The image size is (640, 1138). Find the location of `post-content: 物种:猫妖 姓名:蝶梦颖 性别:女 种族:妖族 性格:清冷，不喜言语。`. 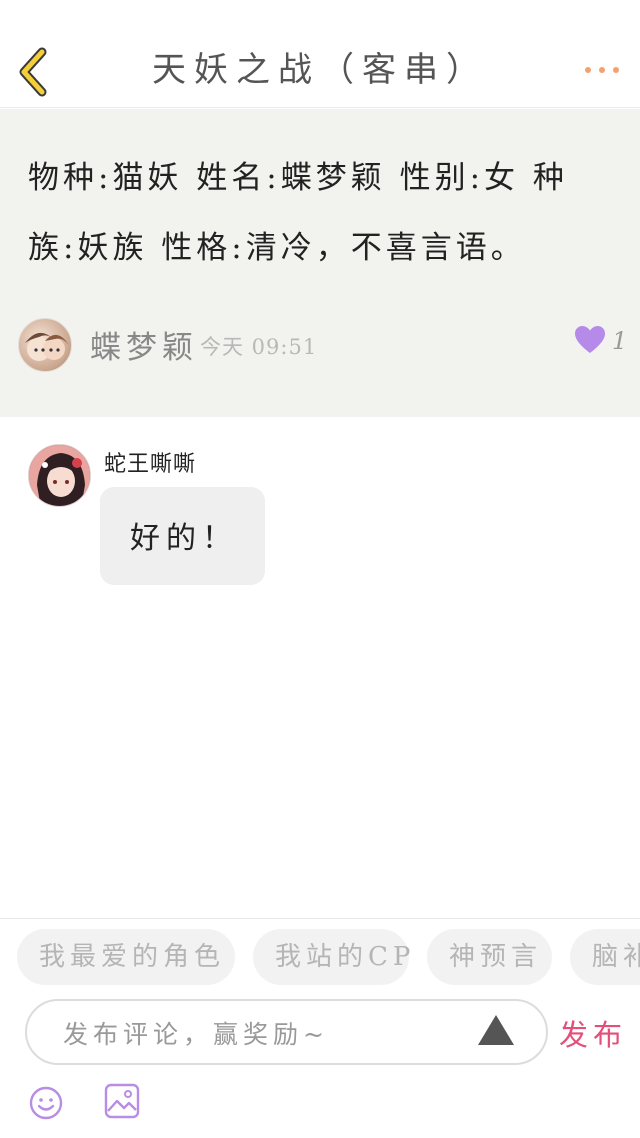

post-content: 物种:猫妖 姓名:蝶梦颖 性别:女 种族:妖族 性格:清冷，不喜言语。 is located at coordinates (298, 213).